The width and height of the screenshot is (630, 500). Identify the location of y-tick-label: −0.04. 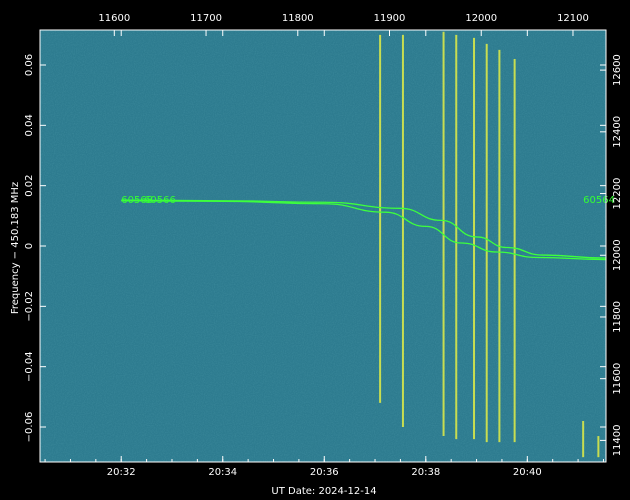
(29, 366).